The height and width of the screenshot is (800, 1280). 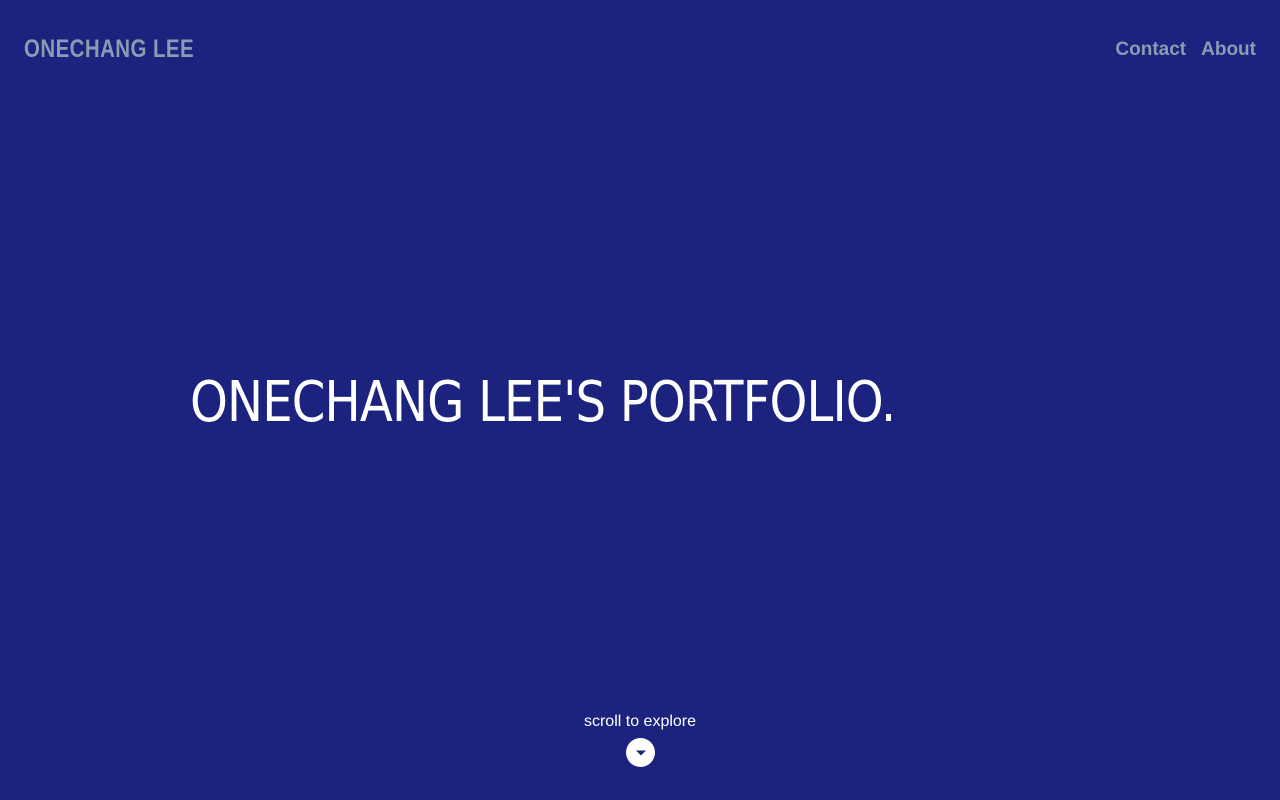 I want to click on nav-contact-link: Contact, so click(x=1150, y=50).